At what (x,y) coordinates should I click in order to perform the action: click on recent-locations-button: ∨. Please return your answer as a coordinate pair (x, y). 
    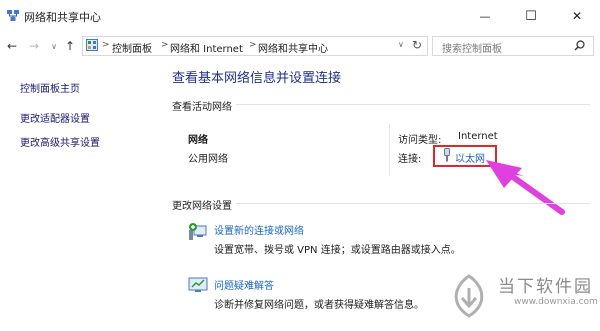
    Looking at the image, I should click on (54, 46).